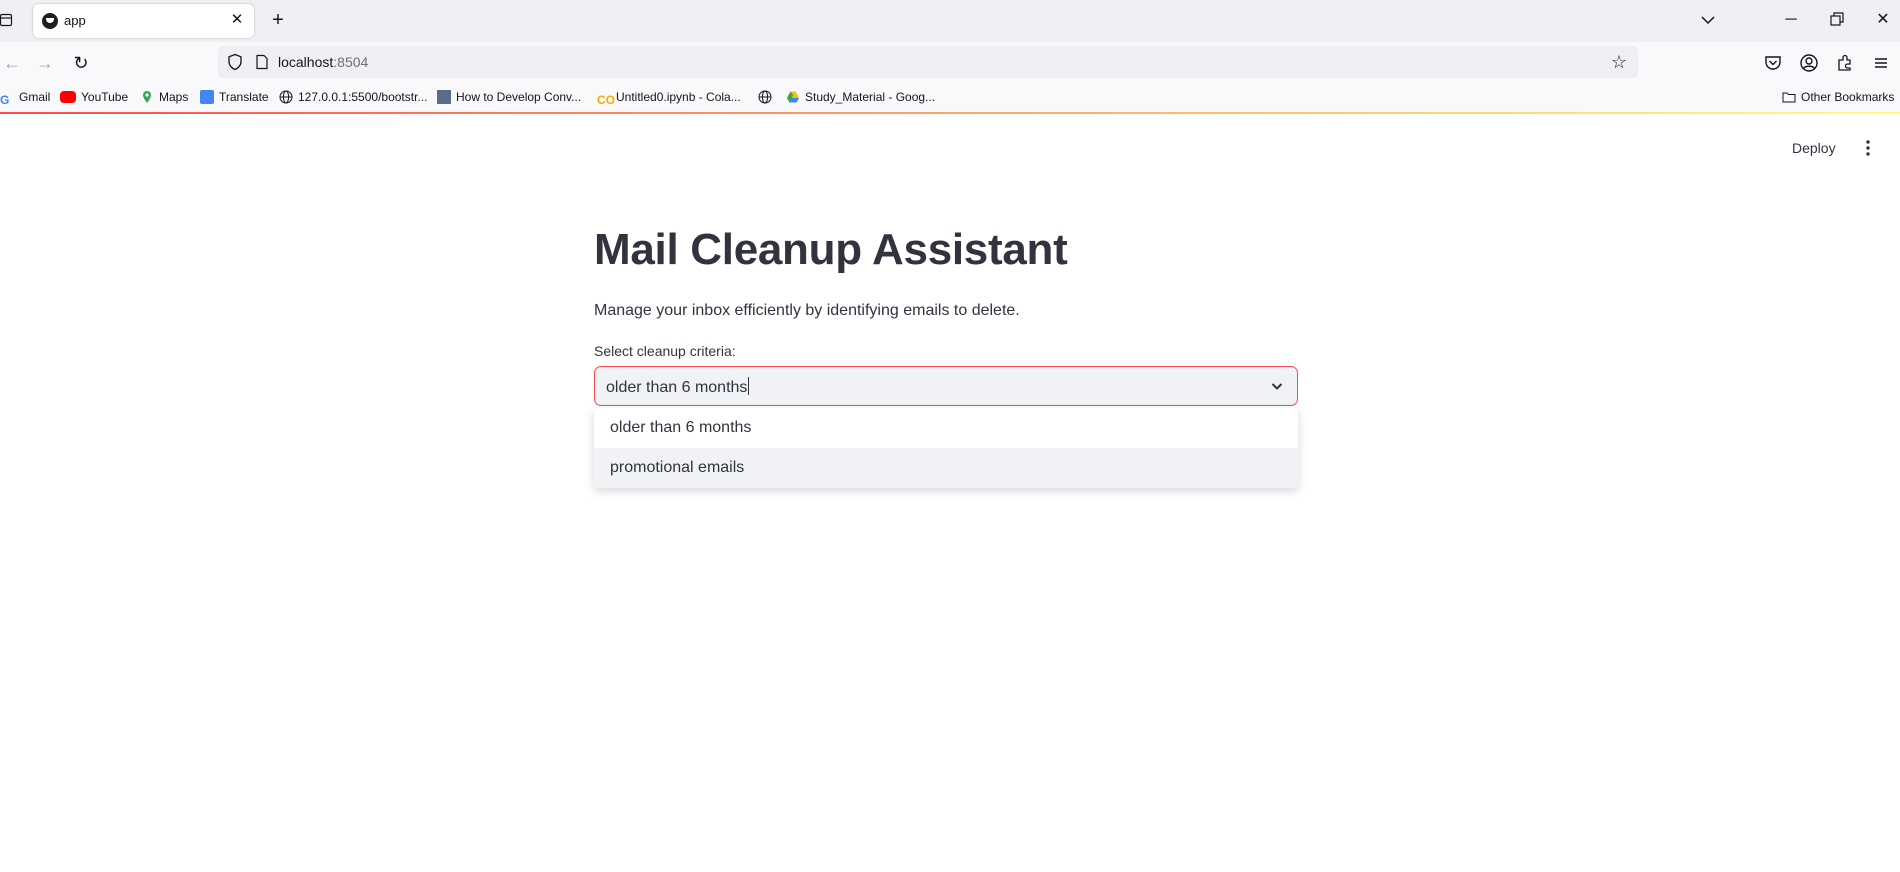 The width and height of the screenshot is (1900, 872). What do you see at coordinates (1845, 63) in the screenshot?
I see `extensions-icon` at bounding box center [1845, 63].